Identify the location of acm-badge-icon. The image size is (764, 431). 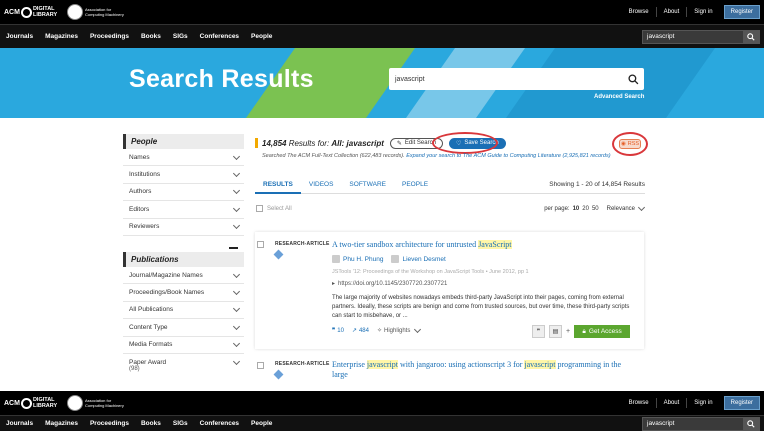
(74, 12).